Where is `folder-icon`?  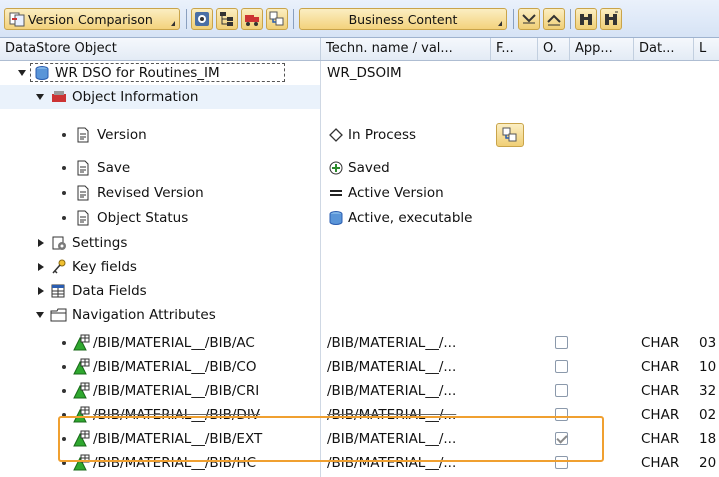
folder-icon is located at coordinates (58, 315).